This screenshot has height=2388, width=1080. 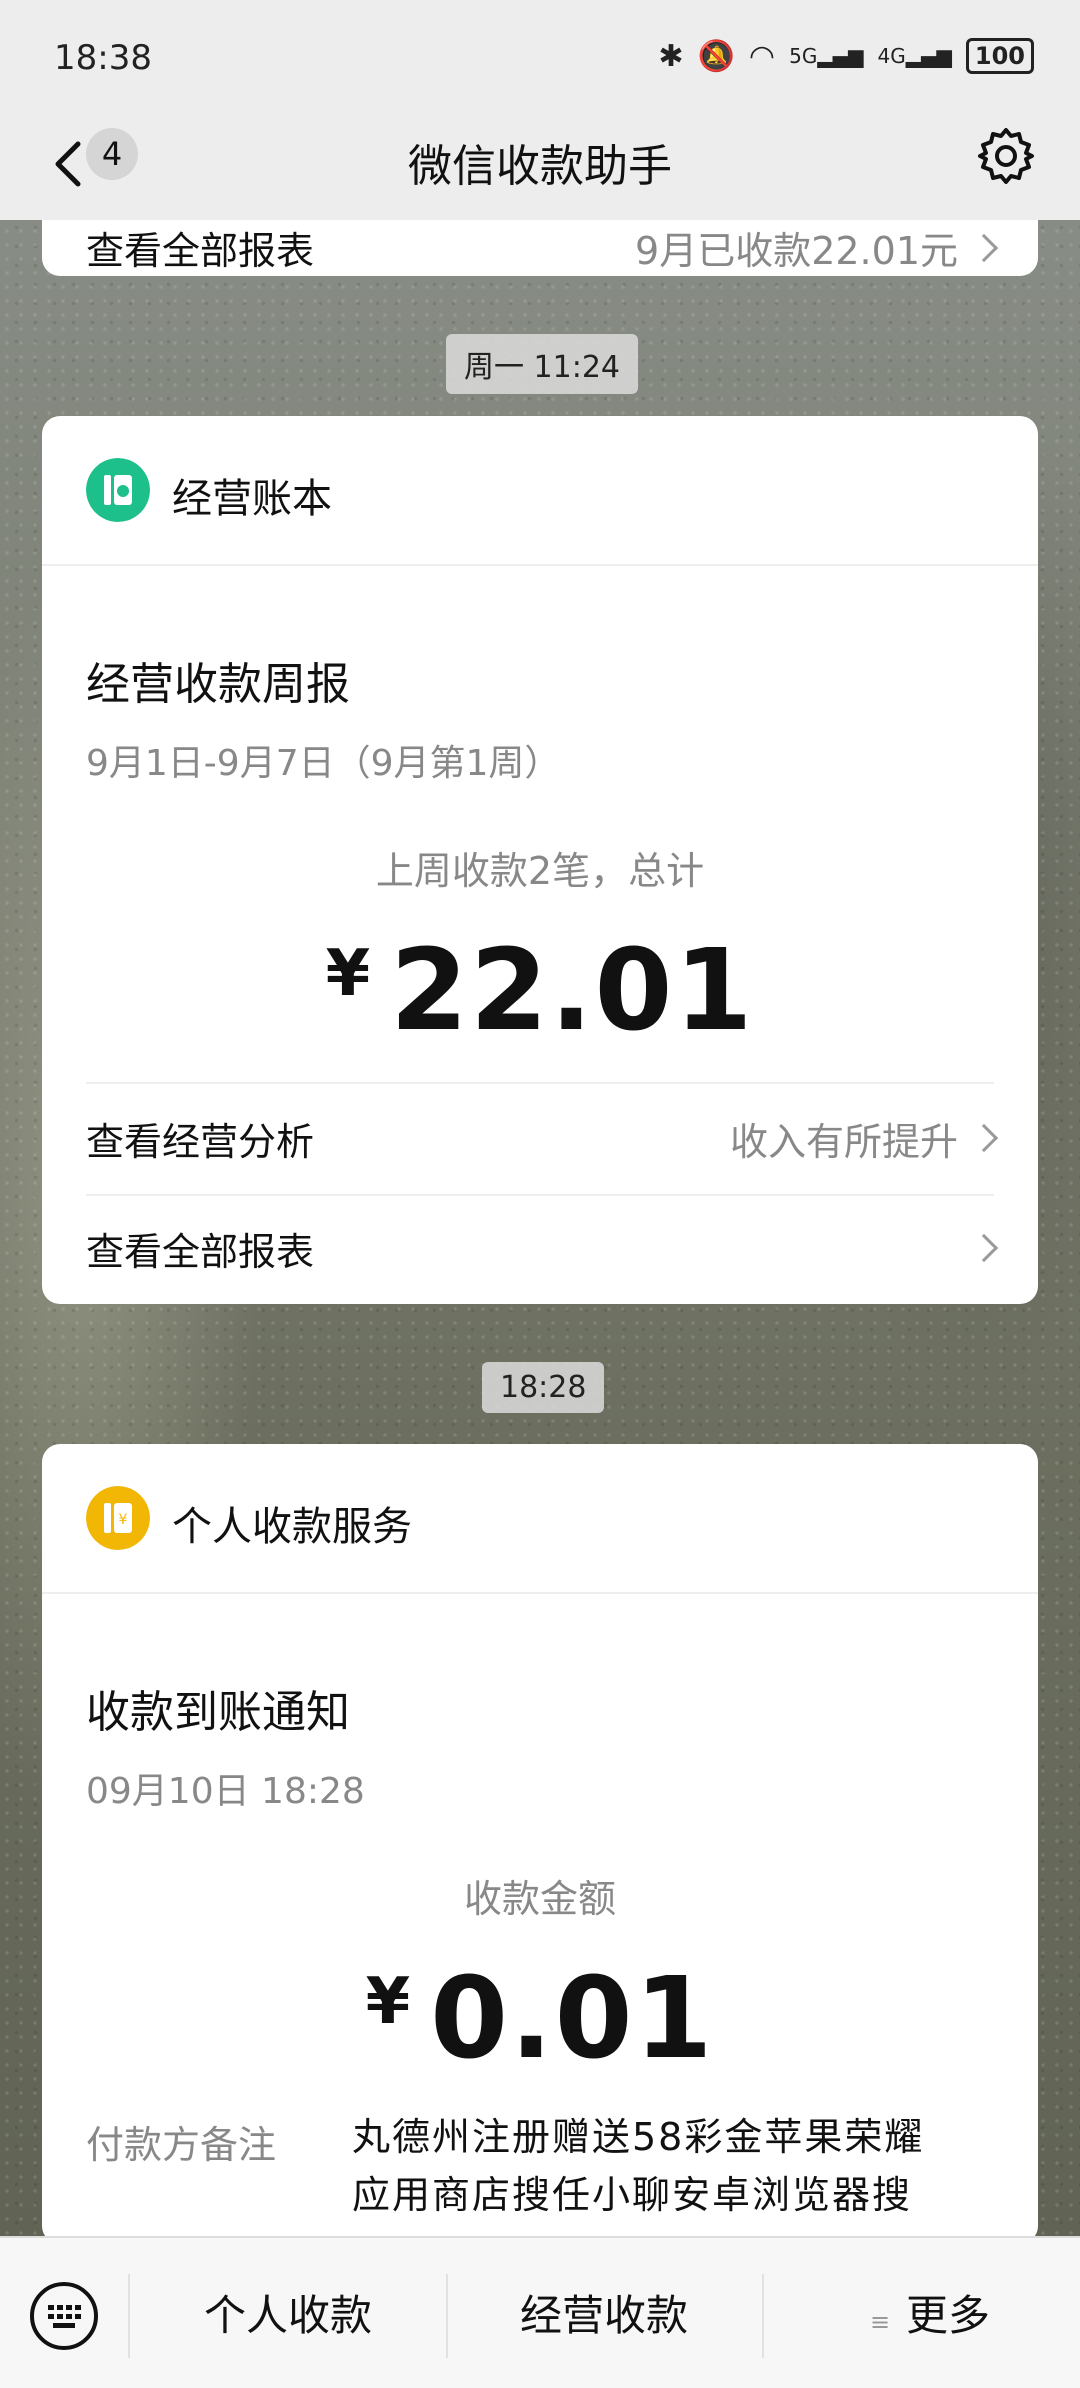 I want to click on previous-received-value: 9月已收款22.01元, so click(x=796, y=251).